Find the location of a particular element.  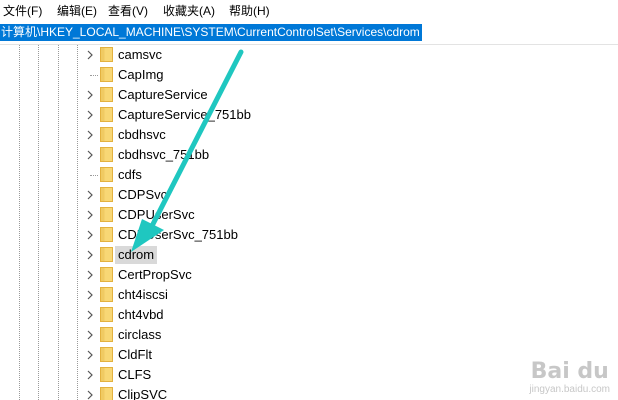

tree-item: CDPUserSvc is located at coordinates (309, 215).